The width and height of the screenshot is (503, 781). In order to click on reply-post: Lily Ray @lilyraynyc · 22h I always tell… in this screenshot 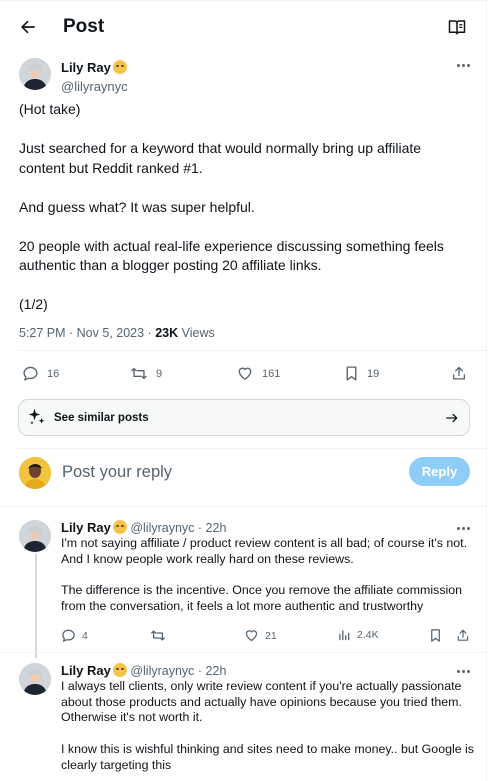, I will do `click(243, 722)`.